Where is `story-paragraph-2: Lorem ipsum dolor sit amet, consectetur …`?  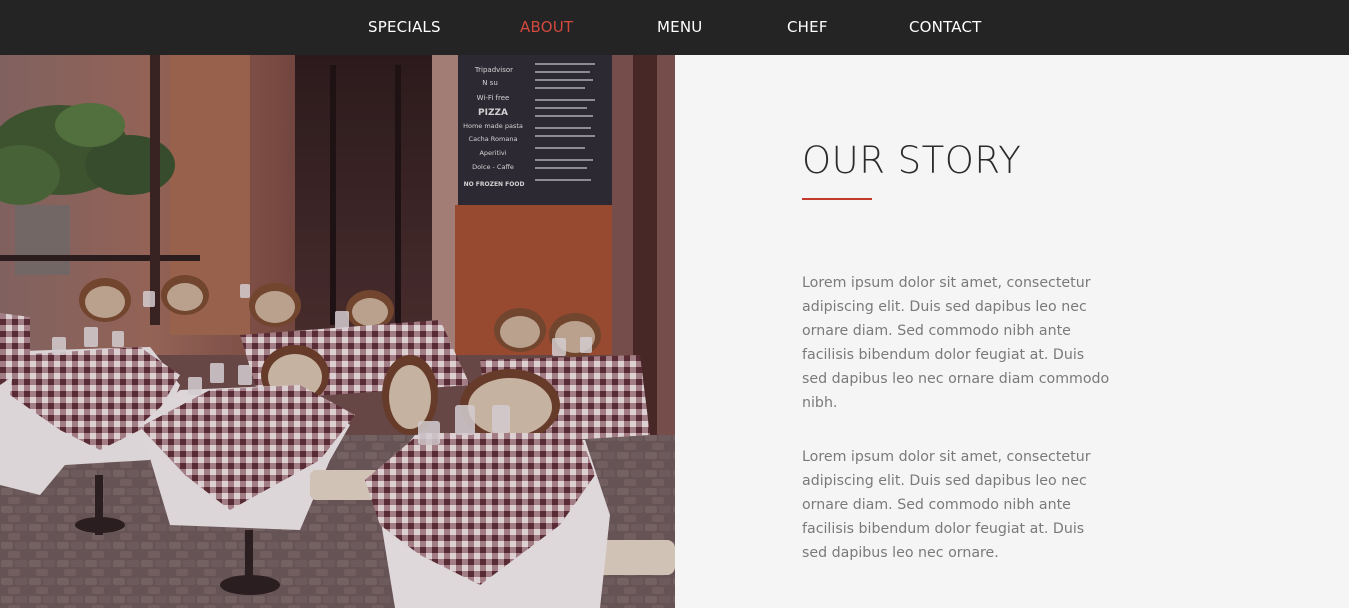
story-paragraph-2: Lorem ipsum dolor sit amet, consectetur … is located at coordinates (946, 505).